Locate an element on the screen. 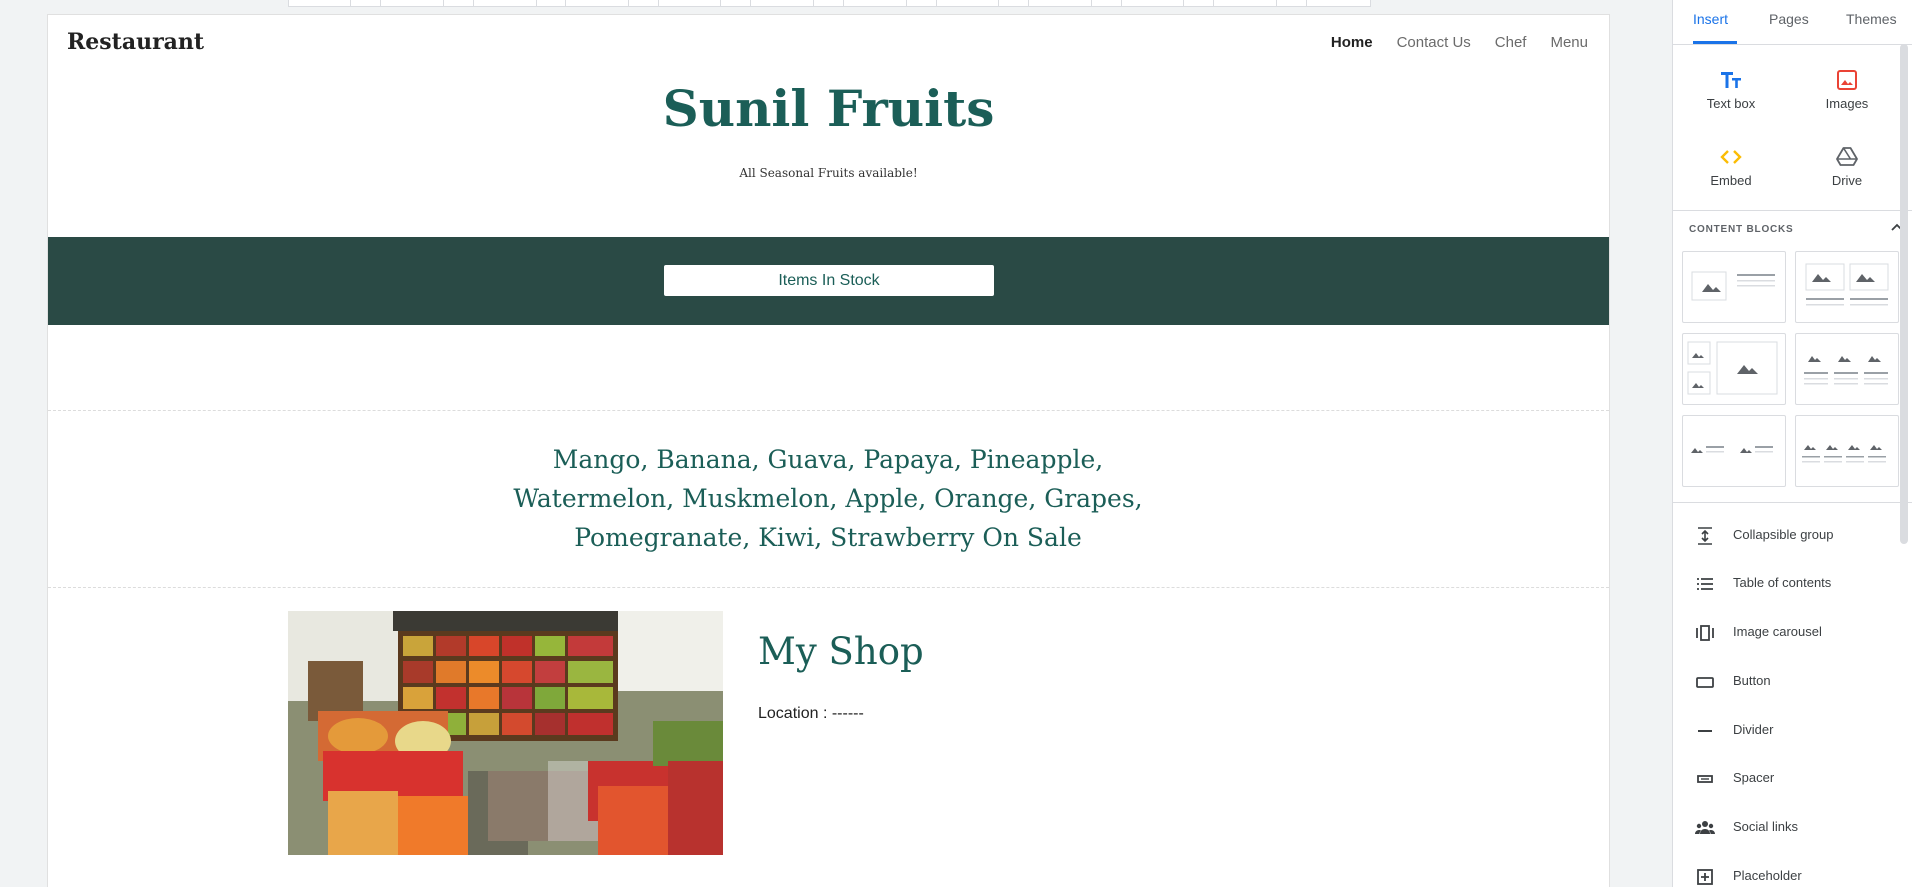 Image resolution: width=1912 pixels, height=887 pixels. insert-social-links: Social links is located at coordinates (1788, 828).